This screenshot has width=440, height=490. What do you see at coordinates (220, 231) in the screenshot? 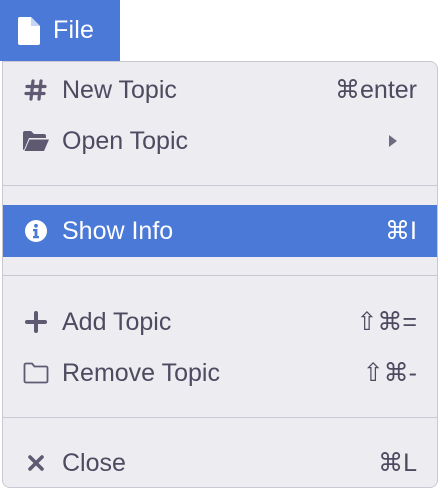
I see `menu-item-show-info: Show Info ⌘I` at bounding box center [220, 231].